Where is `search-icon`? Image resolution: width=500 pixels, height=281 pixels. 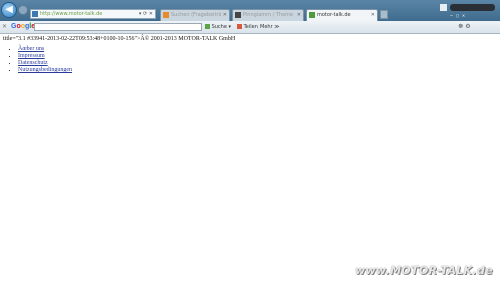 search-icon is located at coordinates (207, 26).